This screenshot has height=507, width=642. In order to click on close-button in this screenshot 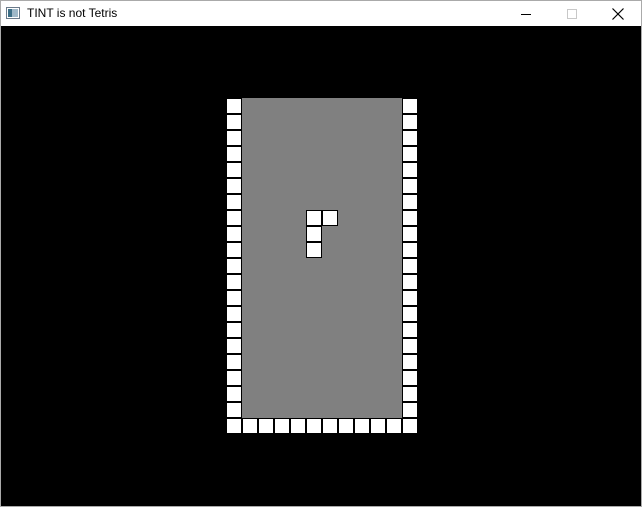, I will do `click(618, 13)`.